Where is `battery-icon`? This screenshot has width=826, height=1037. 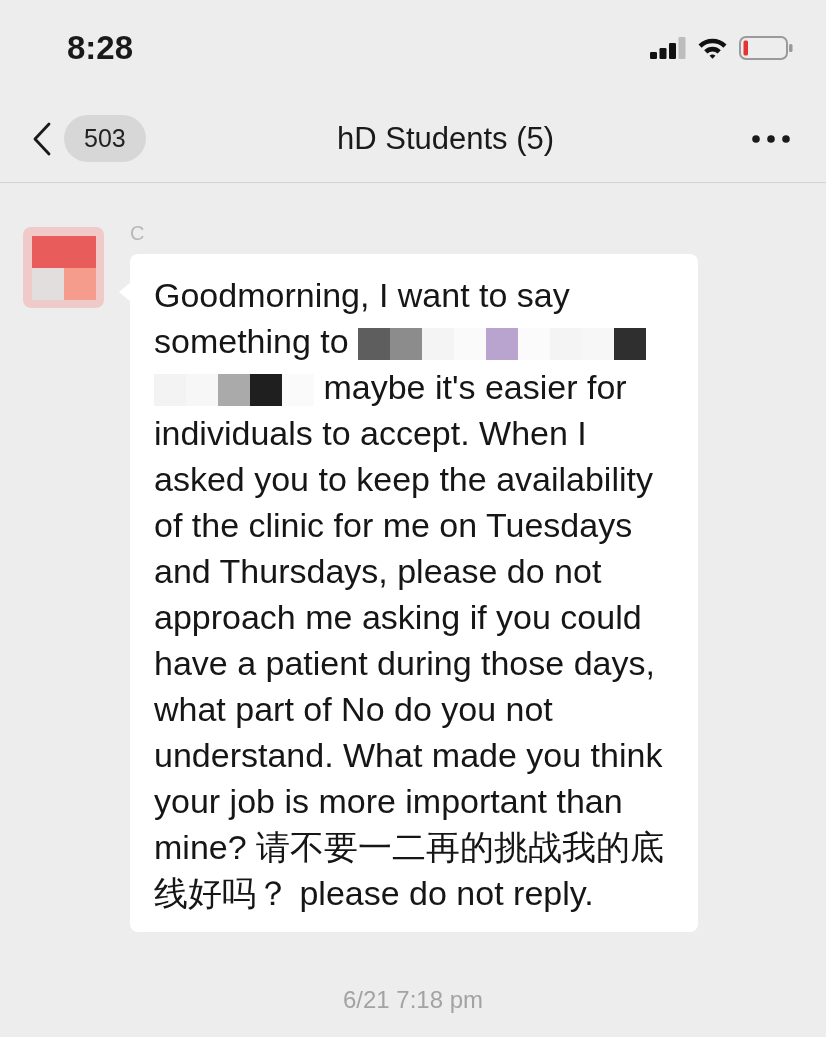
battery-icon is located at coordinates (766, 47).